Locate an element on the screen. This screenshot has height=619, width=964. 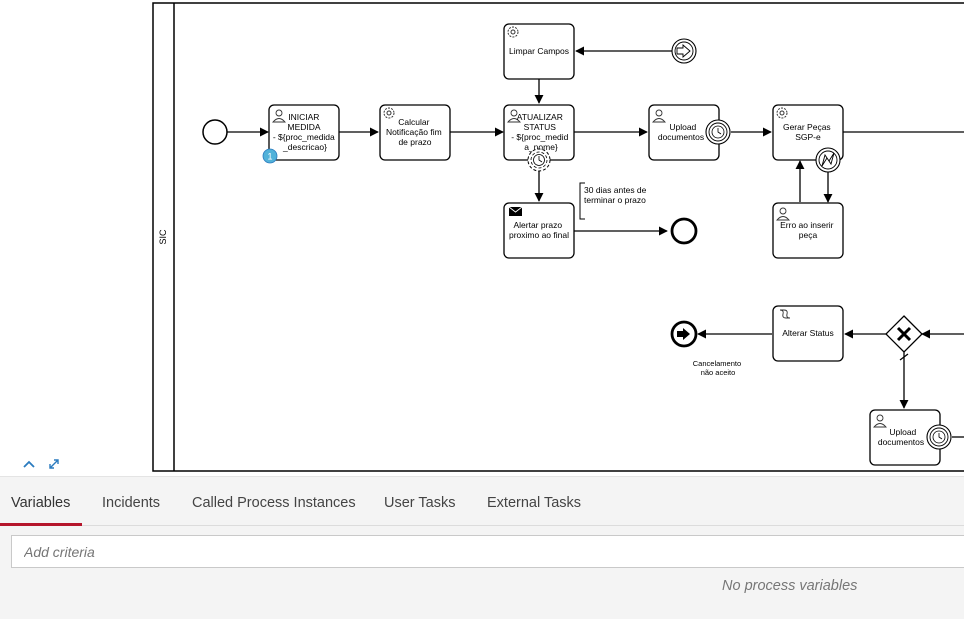
expand-fullscreen-icon is located at coordinates (56, 466).